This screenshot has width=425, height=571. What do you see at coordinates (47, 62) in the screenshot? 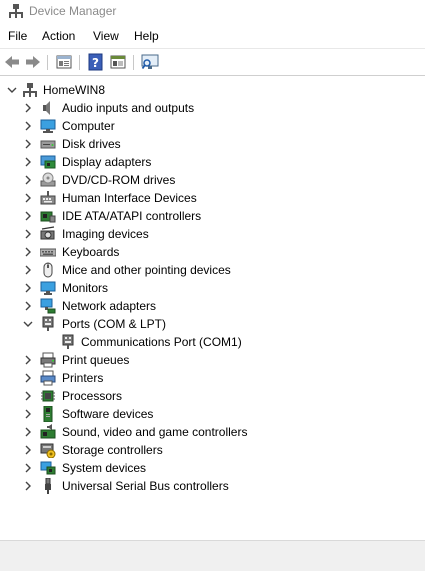
I see `toolbar-separator` at bounding box center [47, 62].